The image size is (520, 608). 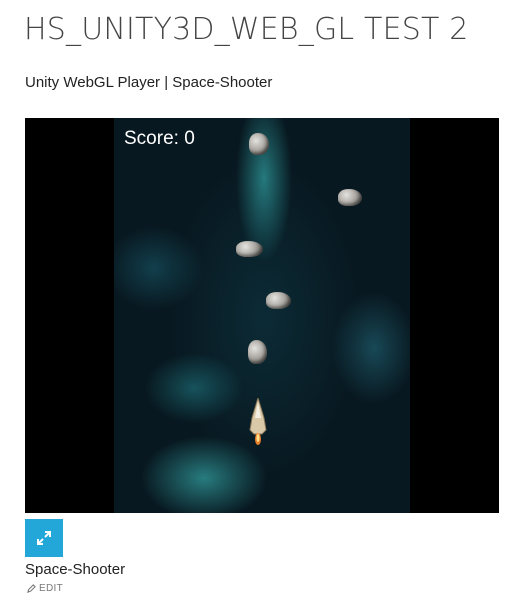 I want to click on item-title: Space-Shooter, so click(x=75, y=569).